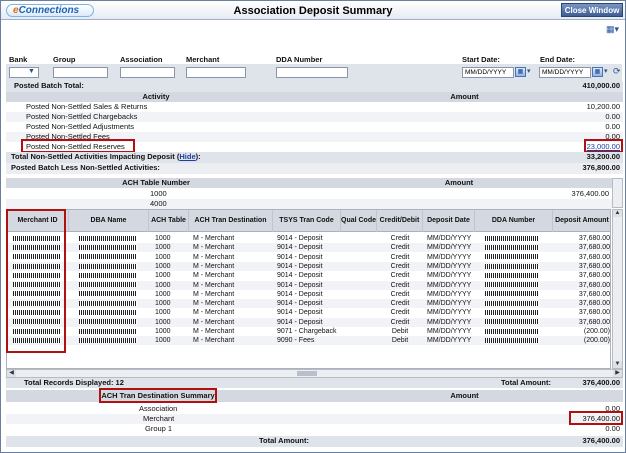 Image resolution: width=626 pixels, height=453 pixels. Describe the element at coordinates (24, 72) in the screenshot. I see `bank-select: ▼` at that location.